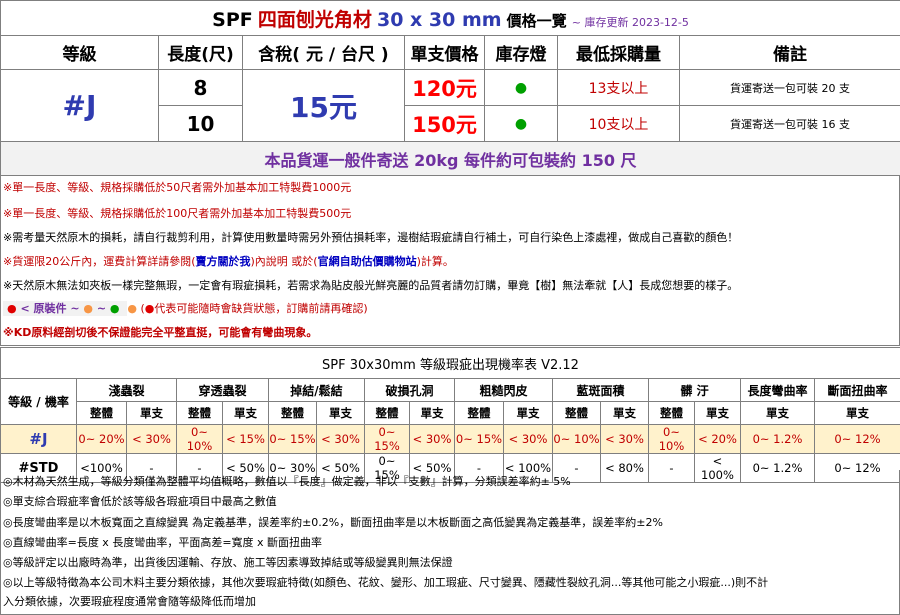 This screenshot has width=900, height=615. Describe the element at coordinates (618, 87) in the screenshot. I see `min-order-cell: 13支以上` at that location.